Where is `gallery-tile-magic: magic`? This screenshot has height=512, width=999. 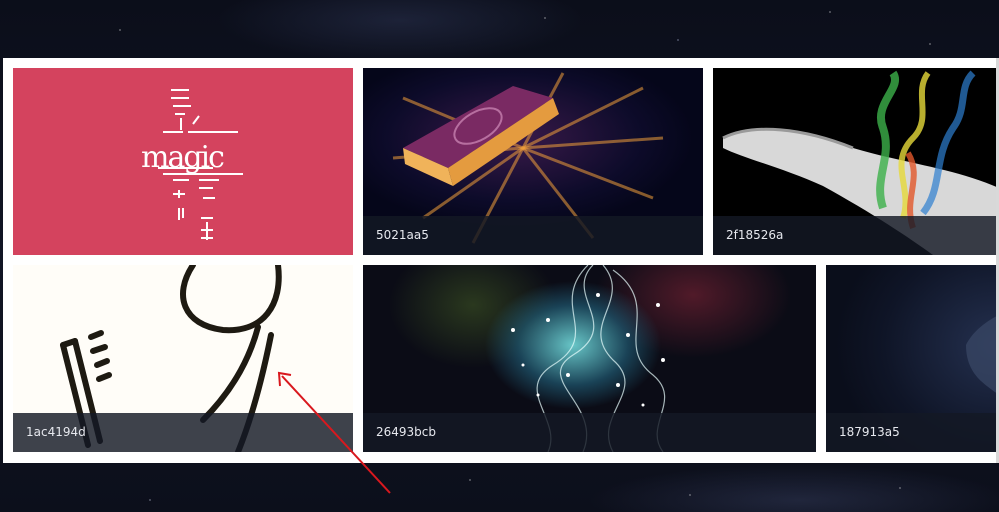 gallery-tile-magic: magic is located at coordinates (183, 161).